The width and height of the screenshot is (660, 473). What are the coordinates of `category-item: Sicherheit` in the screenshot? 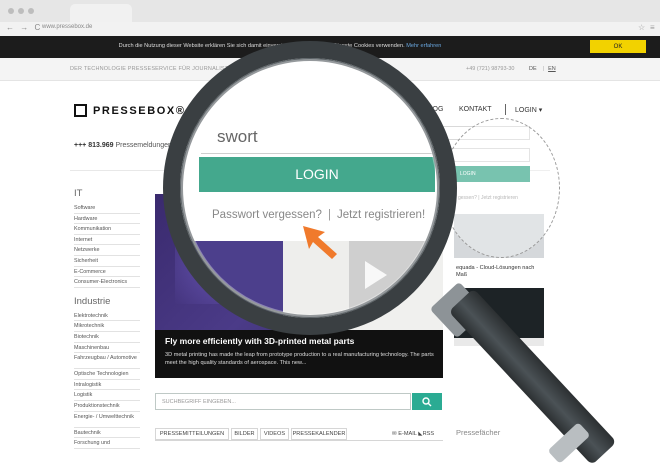 It's located at (107, 261).